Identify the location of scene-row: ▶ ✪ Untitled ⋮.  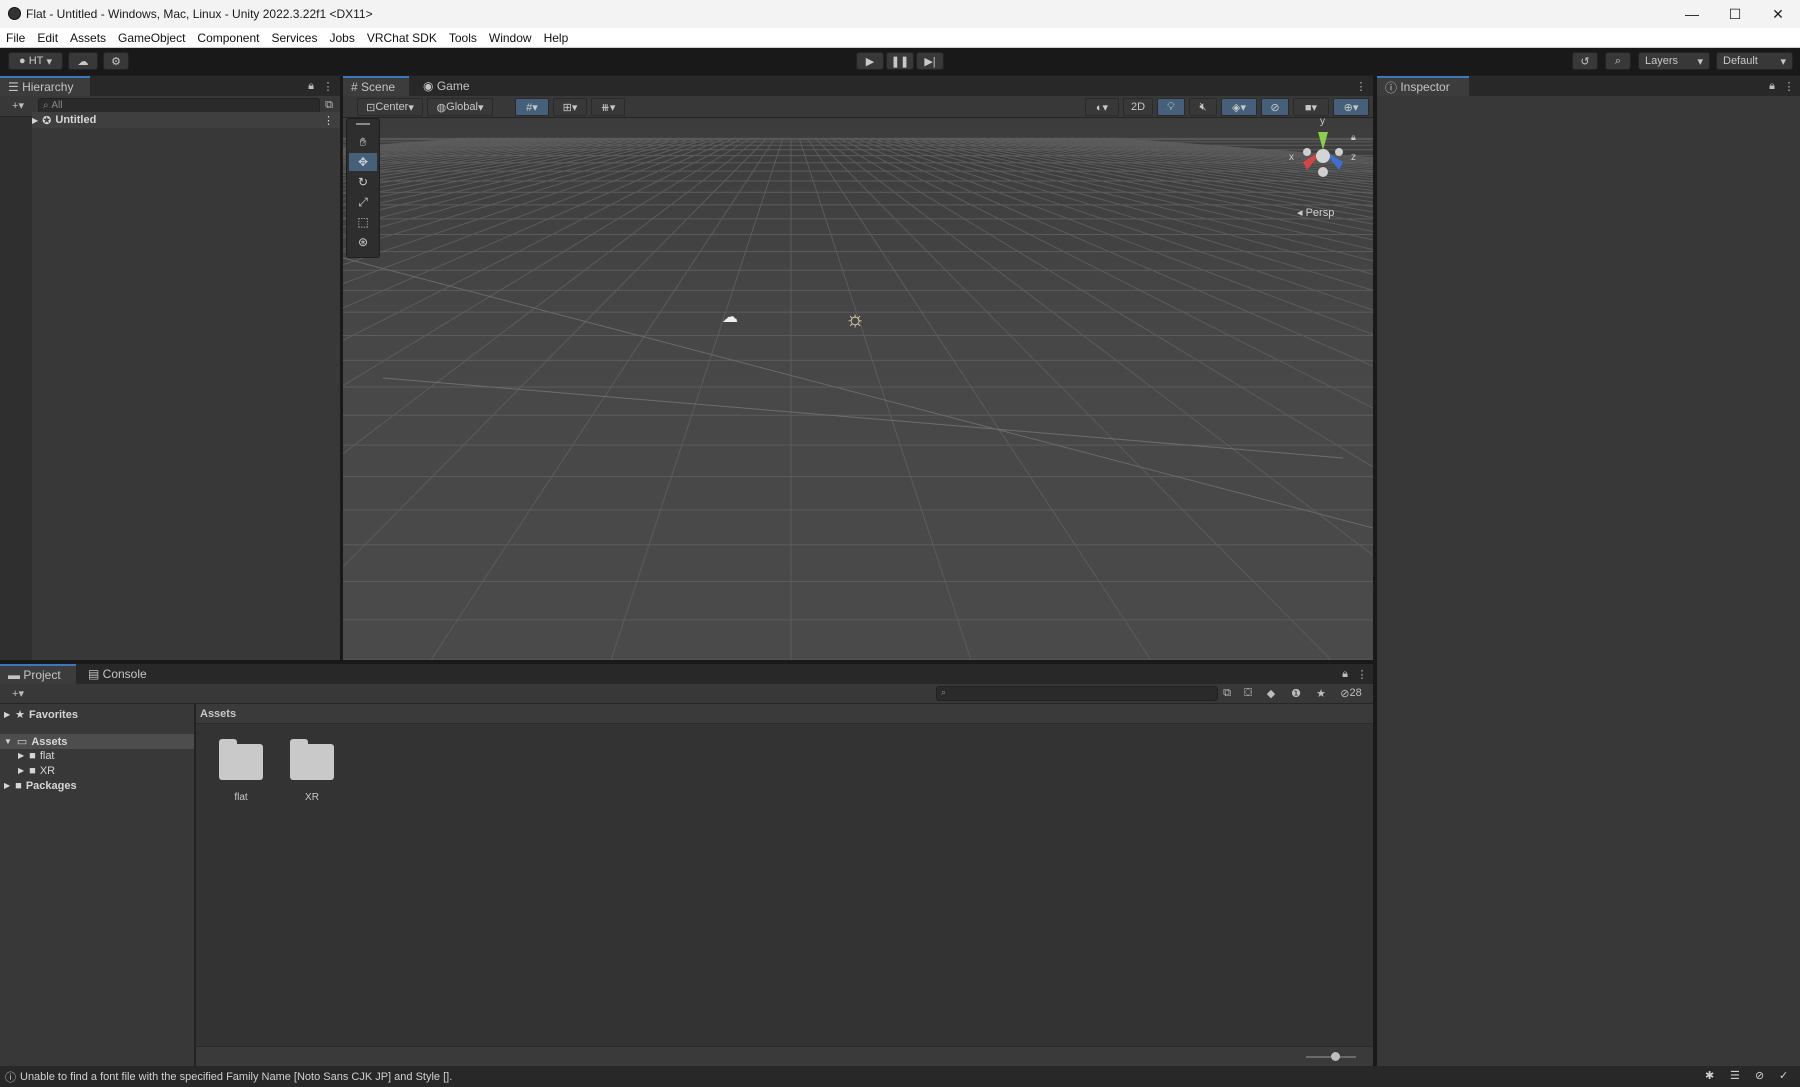
(186, 120).